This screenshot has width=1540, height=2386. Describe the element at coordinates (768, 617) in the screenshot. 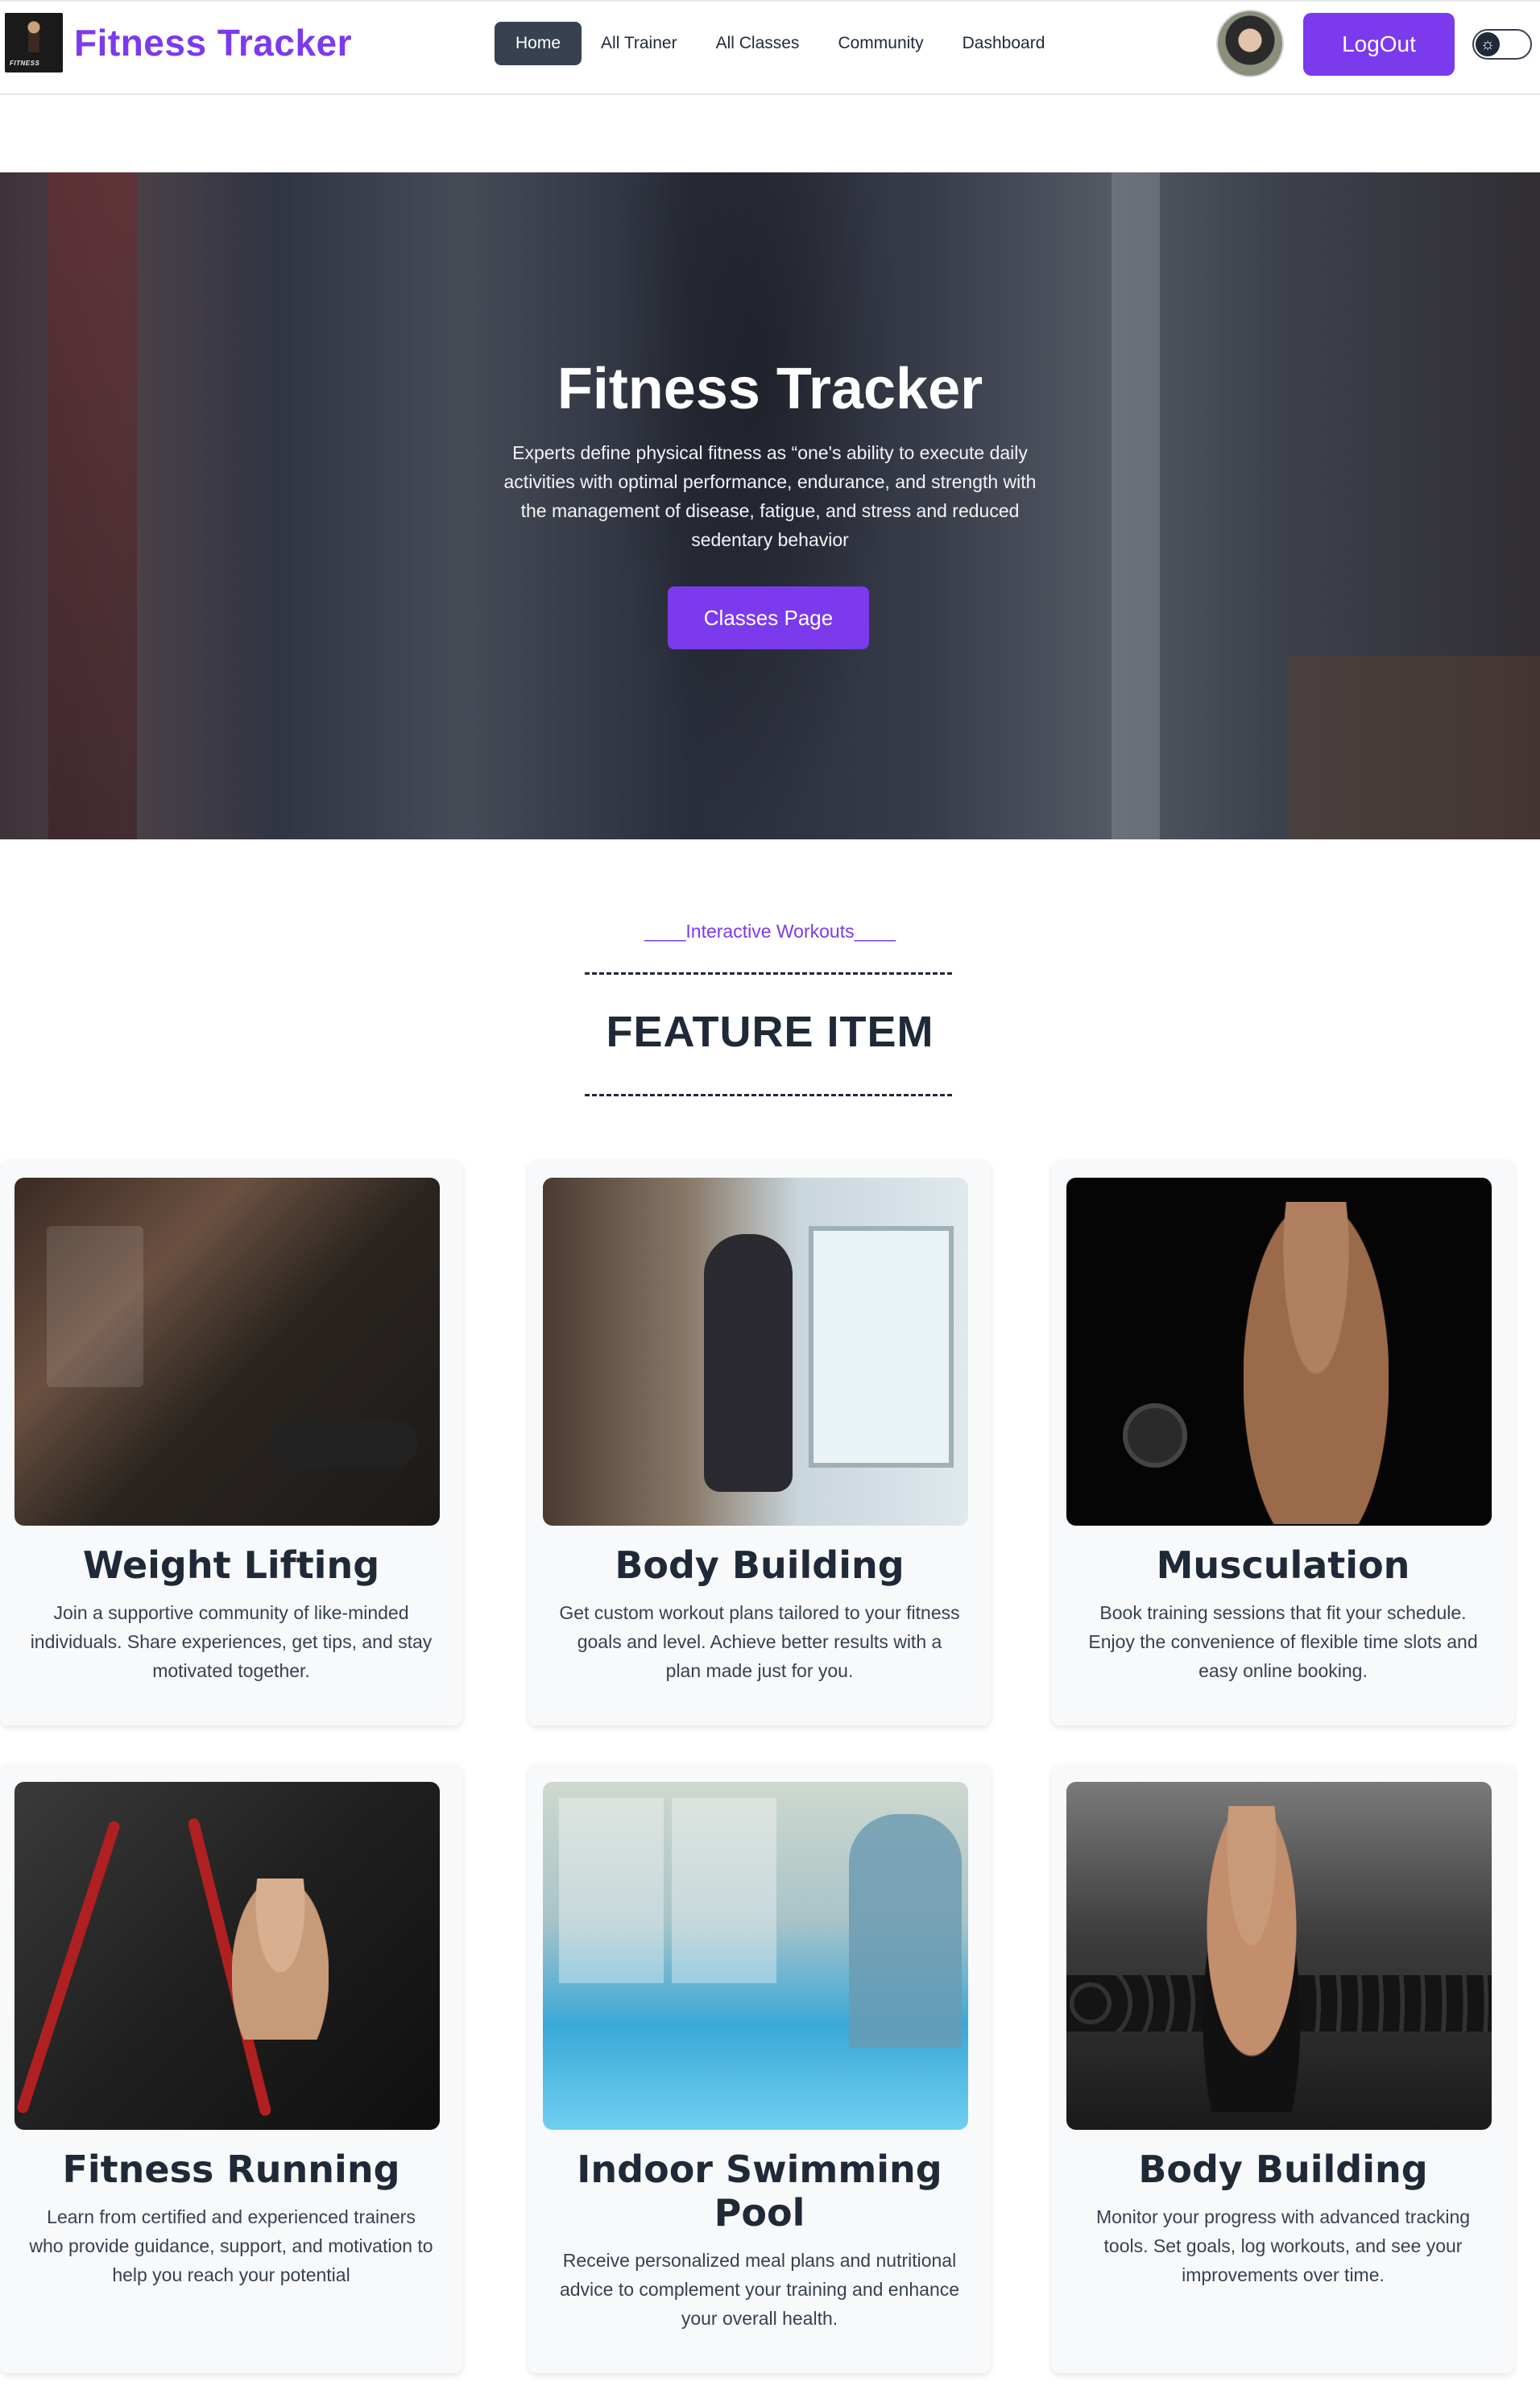

I see `classes-page-button: Classes Page` at that location.